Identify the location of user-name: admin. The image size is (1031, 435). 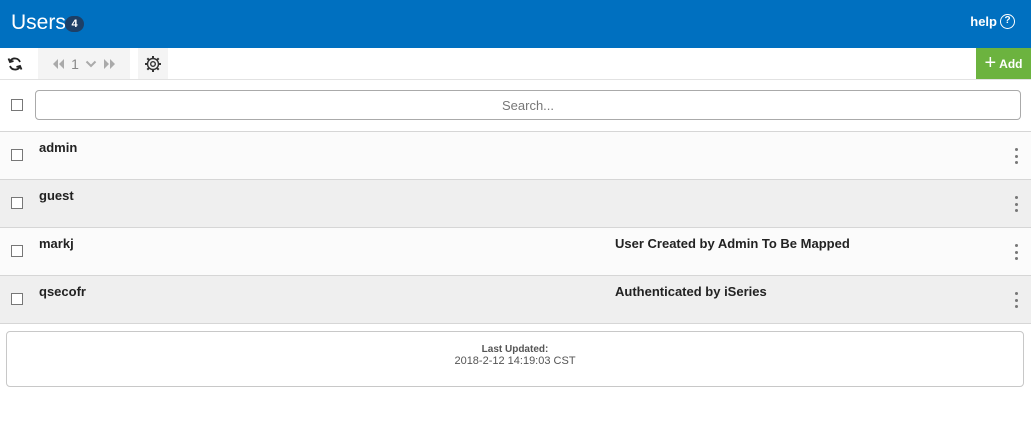
(58, 147).